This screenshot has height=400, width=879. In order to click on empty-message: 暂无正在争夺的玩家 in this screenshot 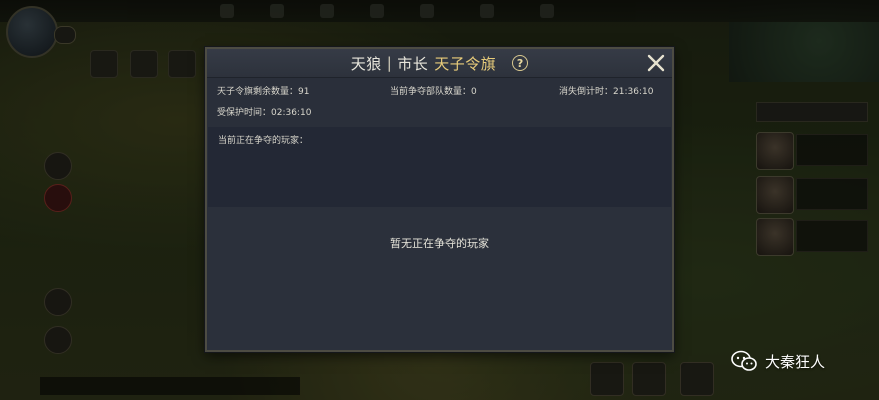, I will do `click(439, 243)`.